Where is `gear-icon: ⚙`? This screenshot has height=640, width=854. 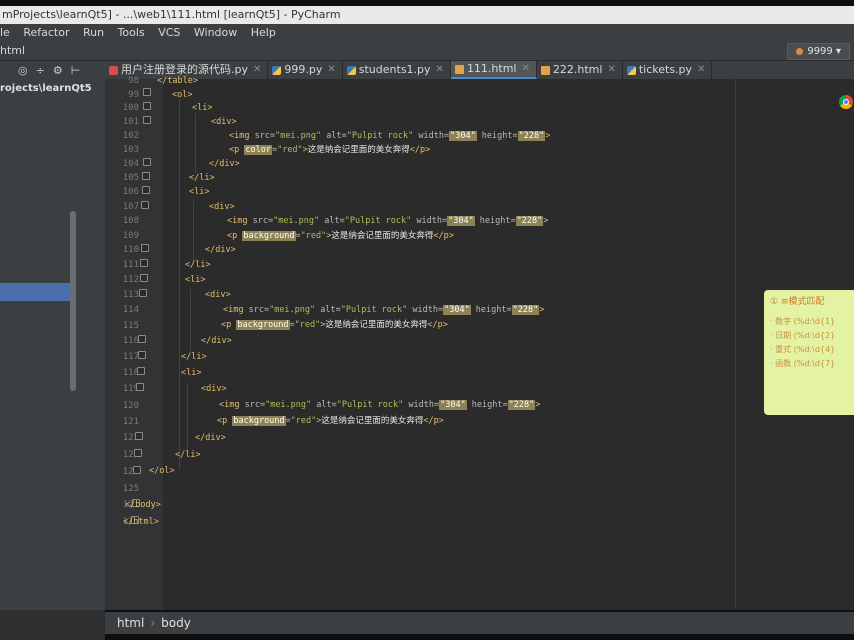
gear-icon: ⚙ is located at coordinates (58, 70).